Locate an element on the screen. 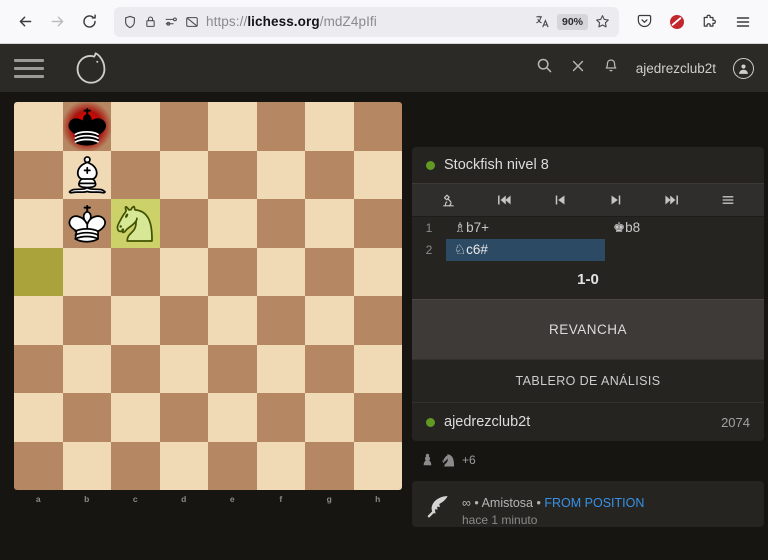 This screenshot has height=560, width=768. board-square-b3 is located at coordinates (86, 368).